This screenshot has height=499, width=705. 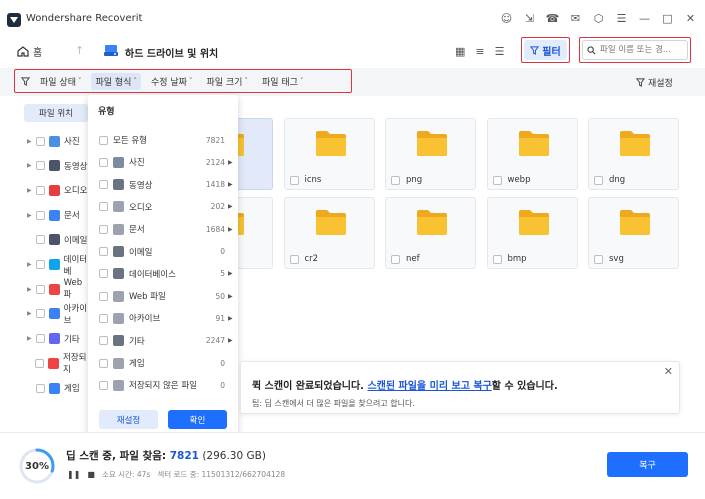 I want to click on file-type-option: 저장되지 않은 파일 0, so click(x=165, y=385).